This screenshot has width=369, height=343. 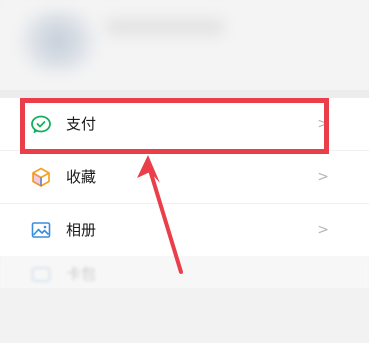 What do you see at coordinates (184, 94) in the screenshot?
I see `section-divider` at bounding box center [184, 94].